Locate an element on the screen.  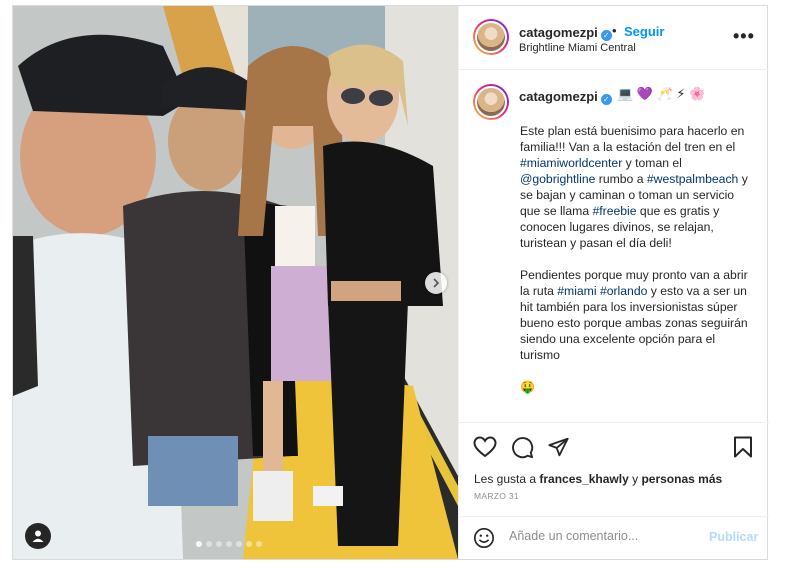
caption-emojis: 💻 💜 🥂 ⚡ 🌸 is located at coordinates (661, 93).